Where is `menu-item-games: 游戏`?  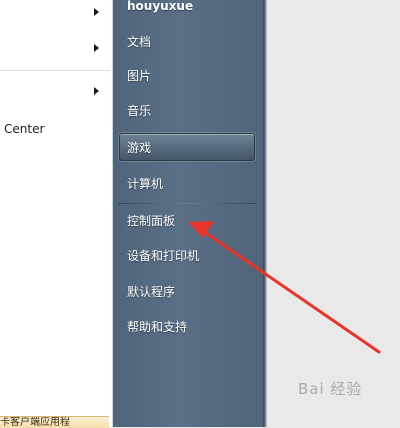
menu-item-games: 游戏 is located at coordinates (139, 148).